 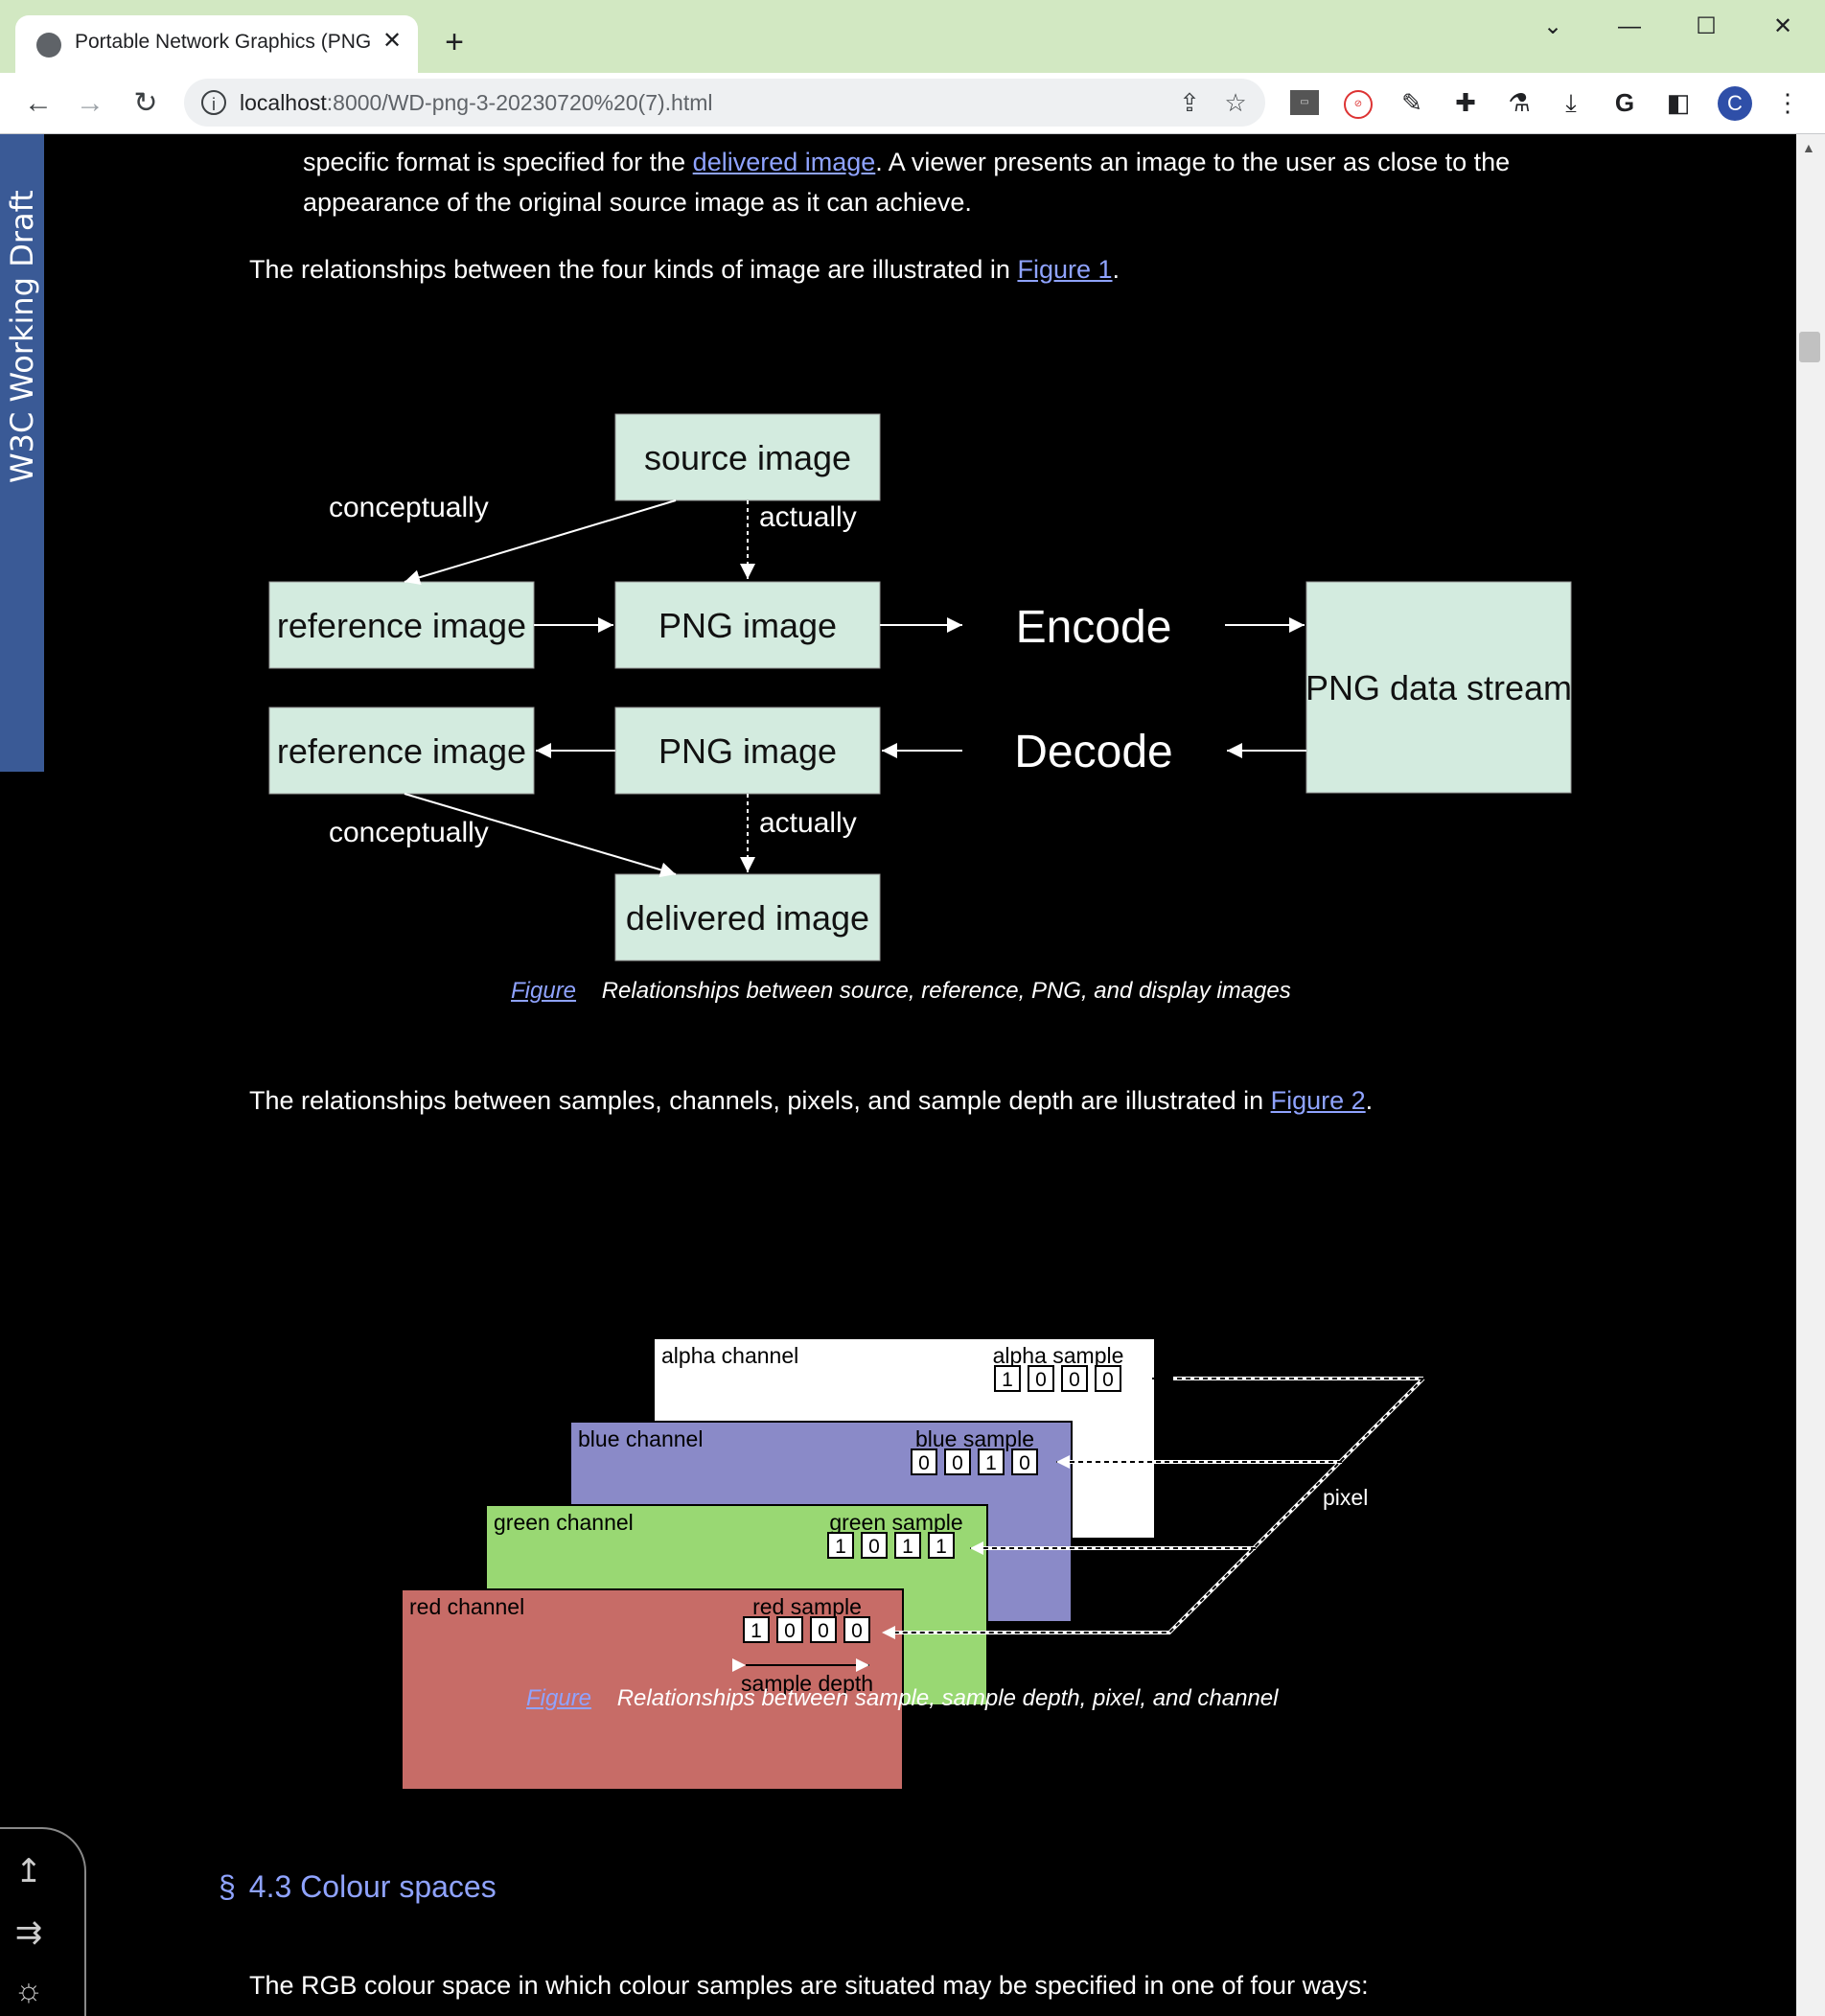 I want to click on maximize-button: ☐, so click(x=1706, y=27).